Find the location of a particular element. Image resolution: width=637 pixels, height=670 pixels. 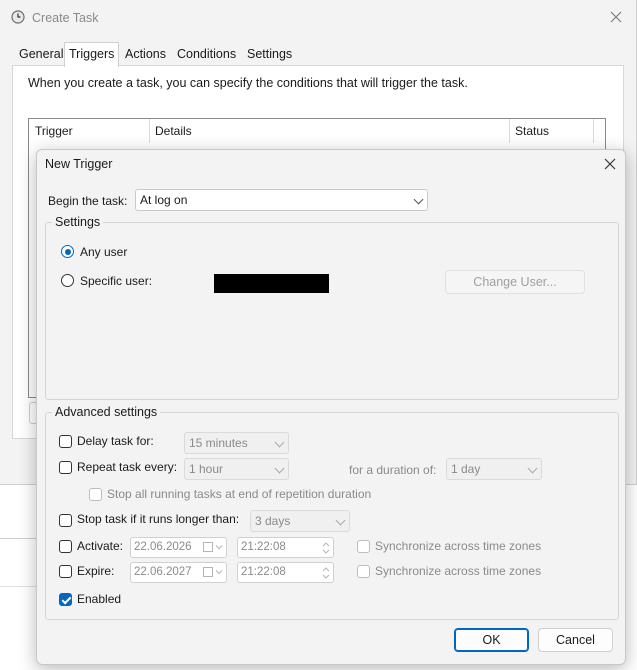

ok-button: OK is located at coordinates (491, 640).